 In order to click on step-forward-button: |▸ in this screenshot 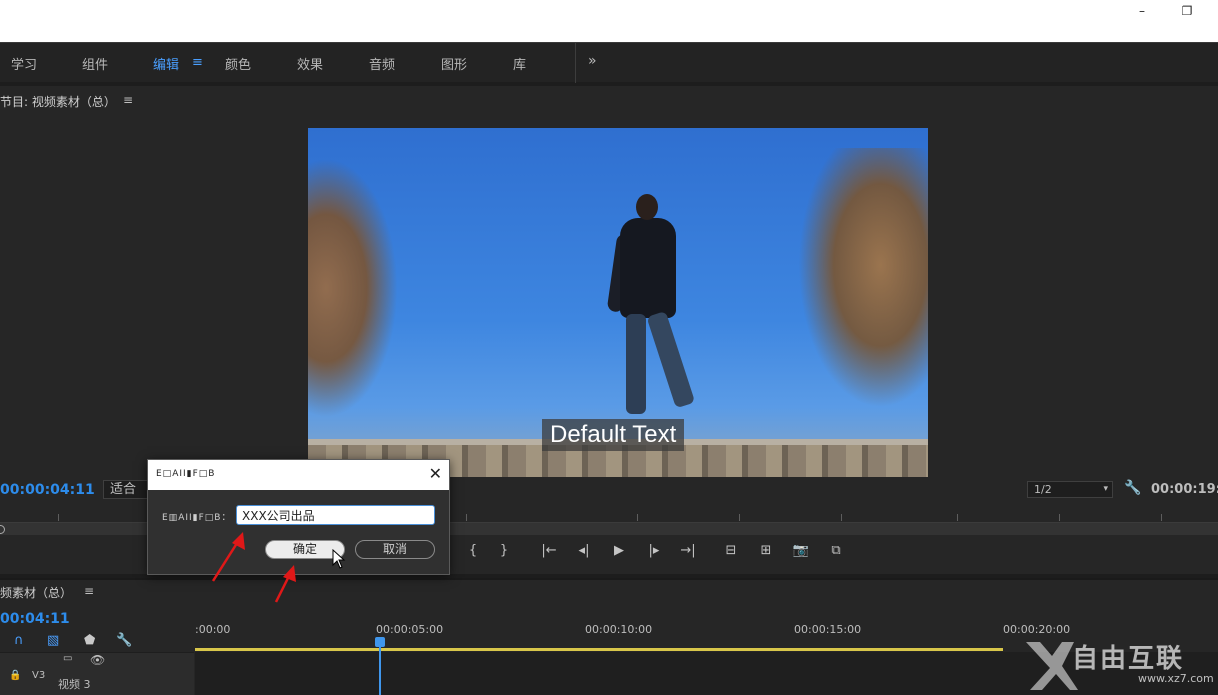, I will do `click(654, 550)`.